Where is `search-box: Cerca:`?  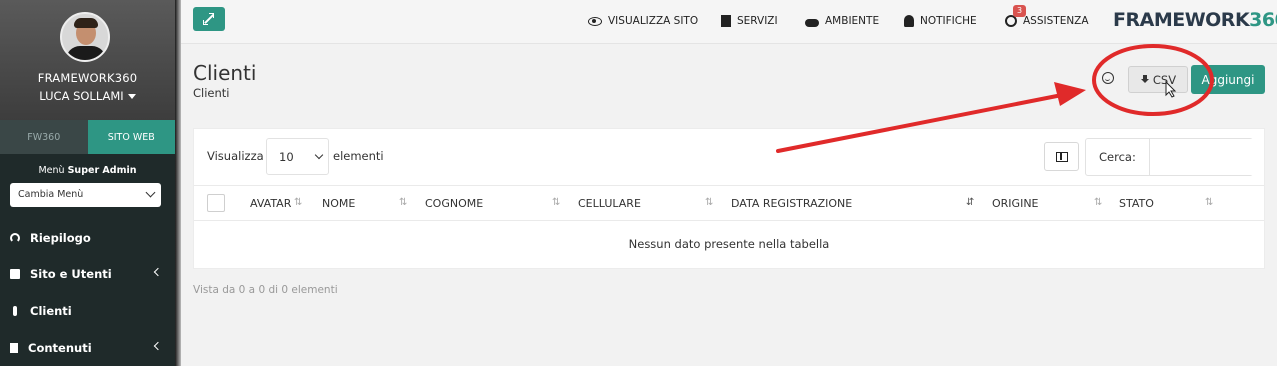
search-box: Cerca: is located at coordinates (1169, 157).